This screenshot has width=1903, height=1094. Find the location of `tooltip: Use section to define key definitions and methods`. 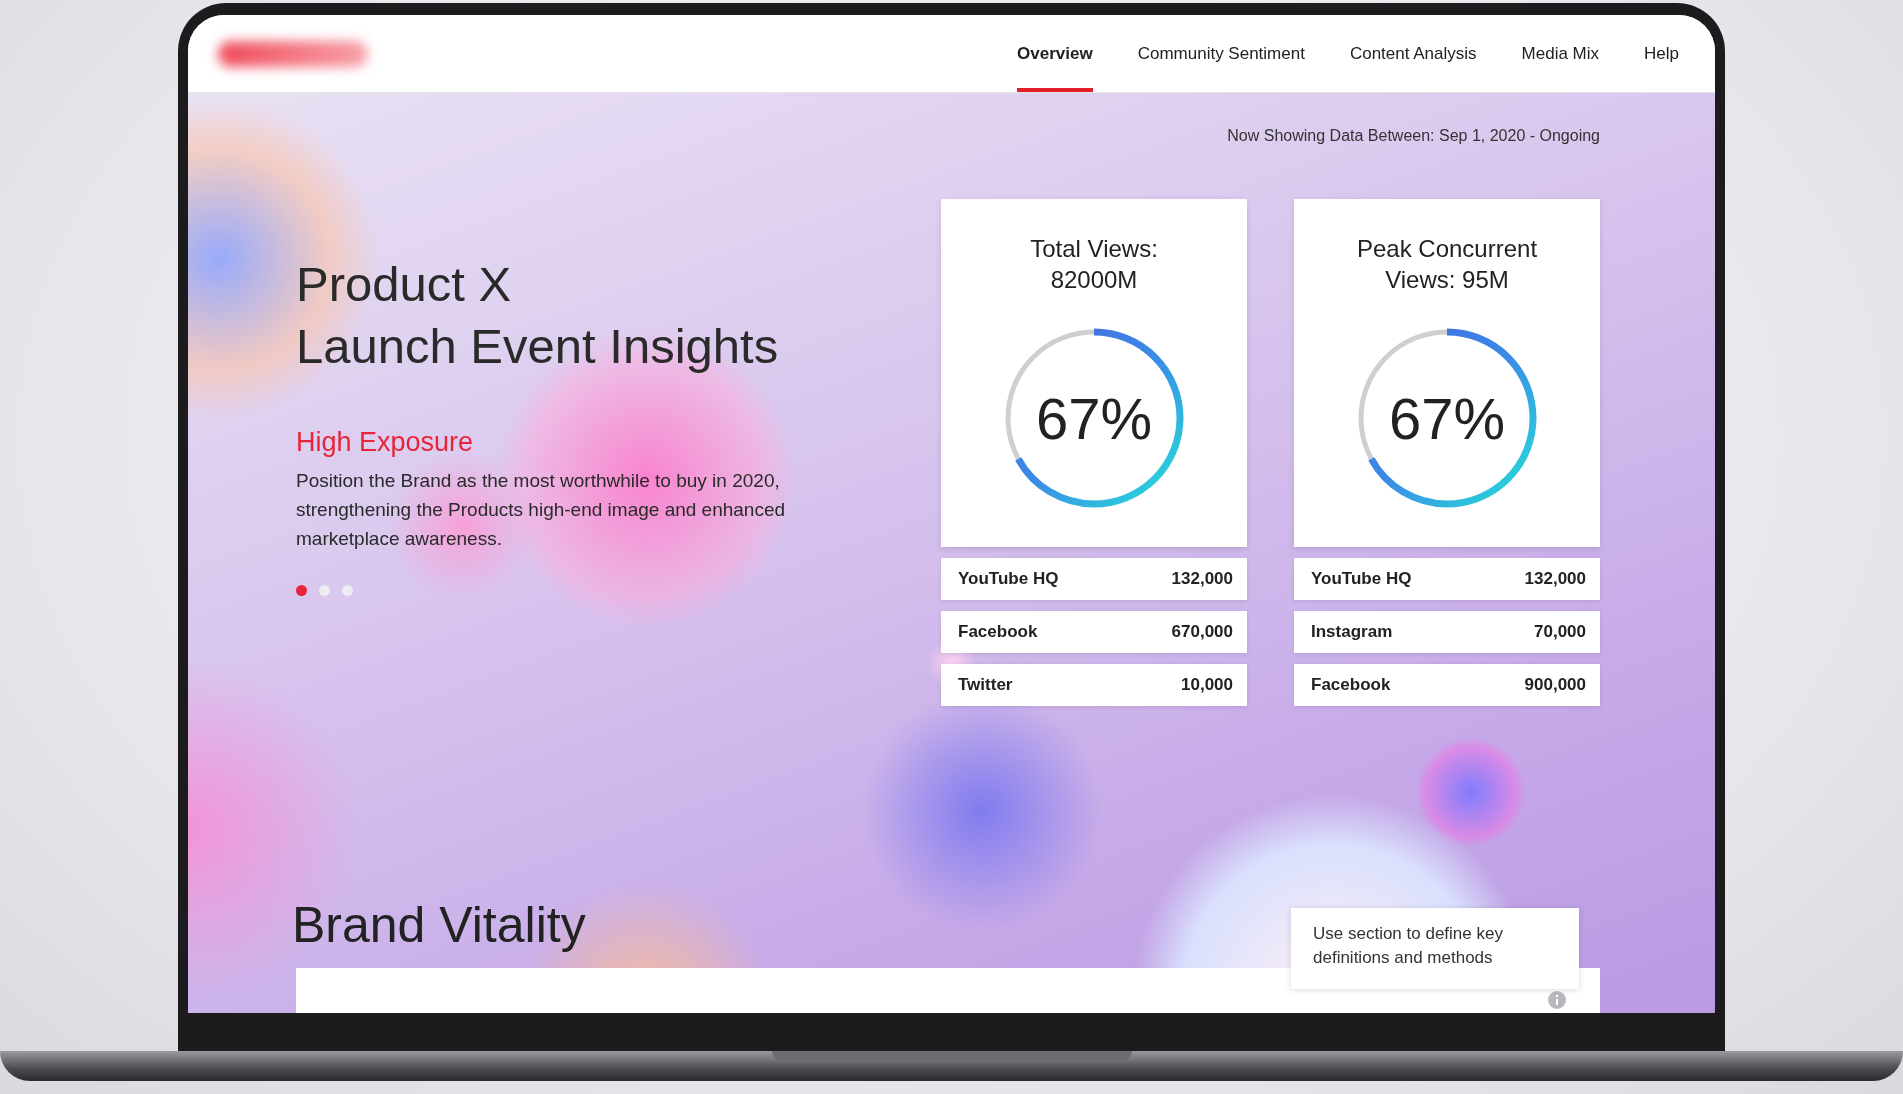

tooltip: Use section to define key definitions and methods is located at coordinates (1435, 948).